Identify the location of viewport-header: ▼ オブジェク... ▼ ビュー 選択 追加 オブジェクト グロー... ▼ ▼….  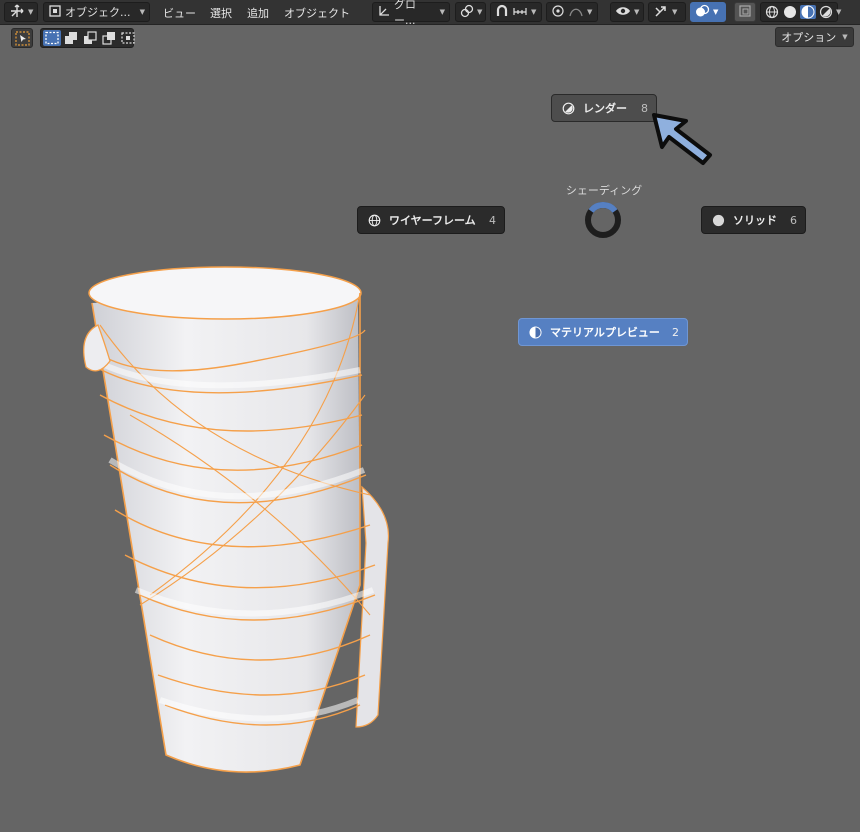
(430, 13).